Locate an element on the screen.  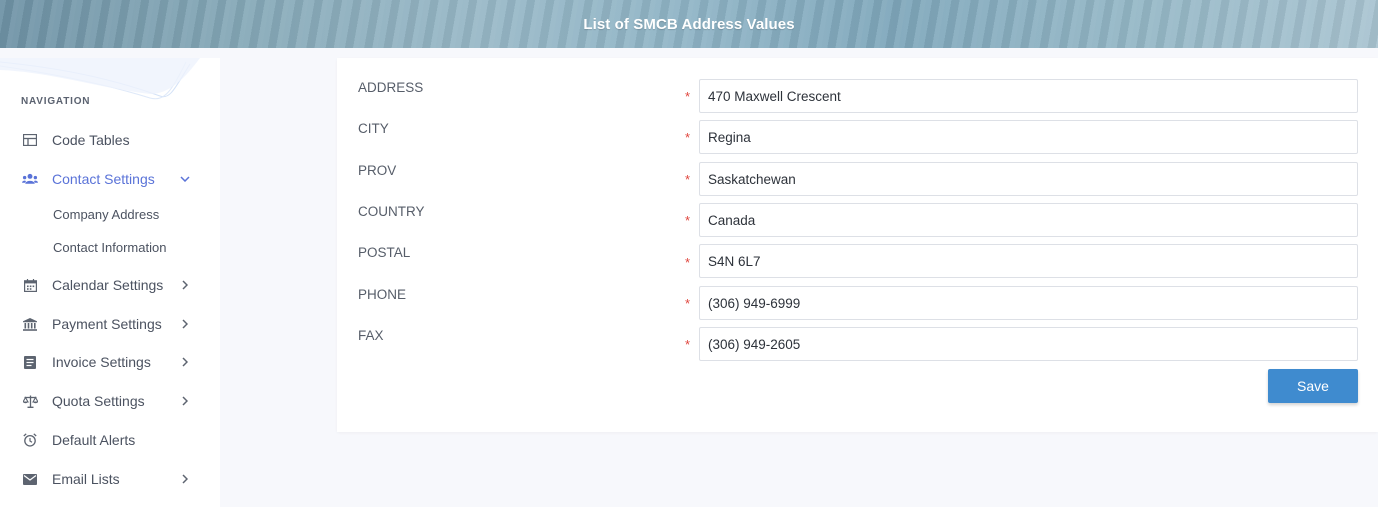
invoice-icon is located at coordinates (30, 362).